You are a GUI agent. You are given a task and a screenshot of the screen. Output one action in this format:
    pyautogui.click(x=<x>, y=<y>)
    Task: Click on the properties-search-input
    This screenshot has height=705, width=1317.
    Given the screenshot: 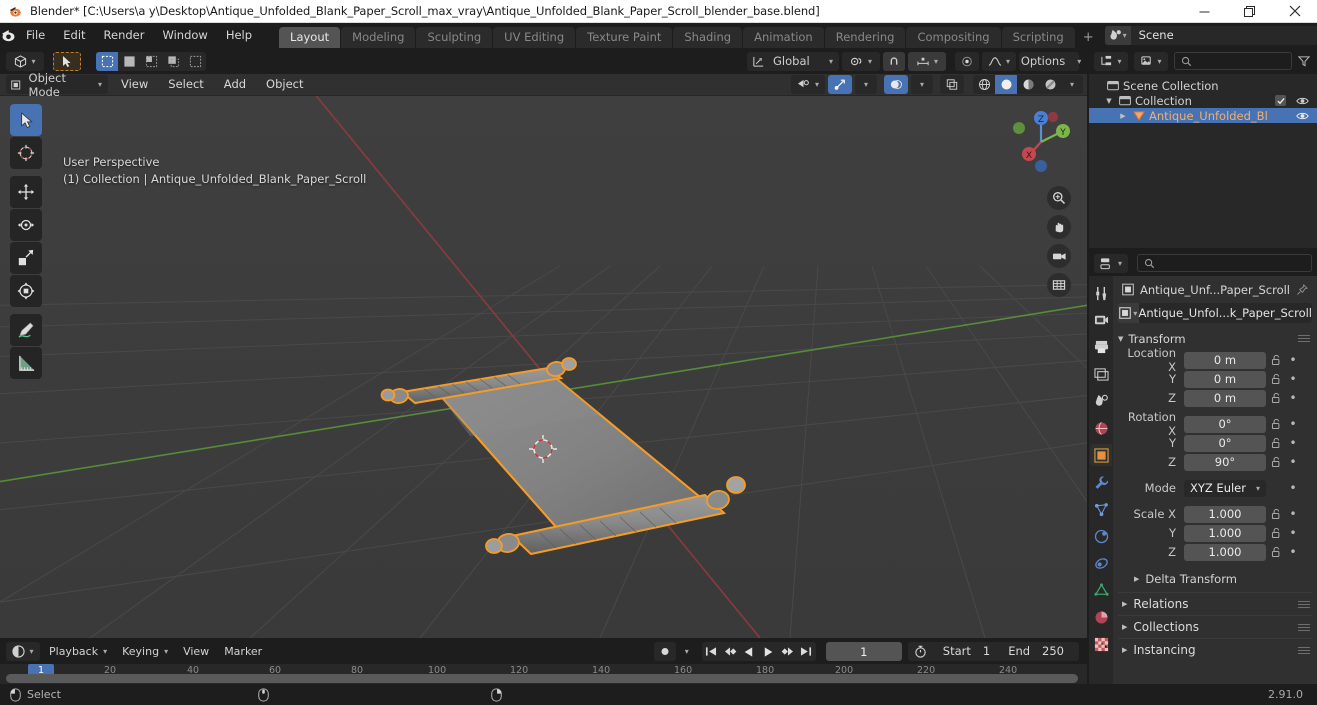 What is the action you would take?
    pyautogui.click(x=1224, y=263)
    